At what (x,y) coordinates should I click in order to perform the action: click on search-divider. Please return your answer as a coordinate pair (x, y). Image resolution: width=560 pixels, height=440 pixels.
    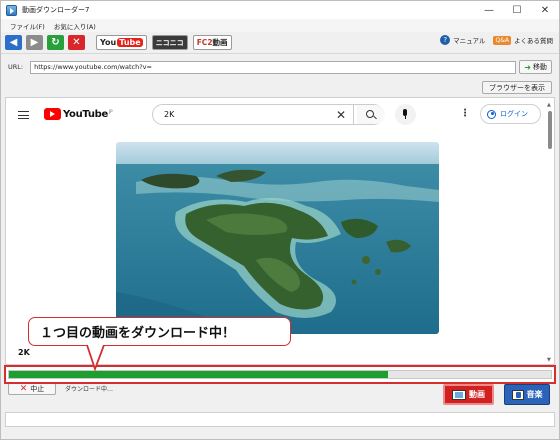
    Looking at the image, I should click on (353, 114).